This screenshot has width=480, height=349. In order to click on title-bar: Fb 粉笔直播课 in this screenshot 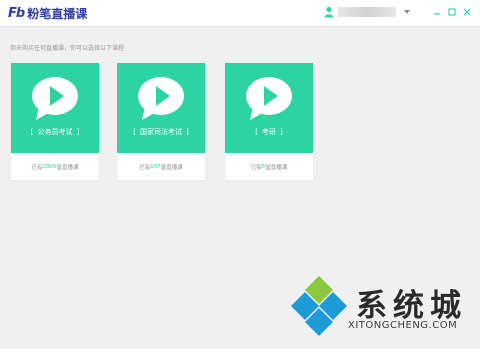, I will do `click(240, 13)`.